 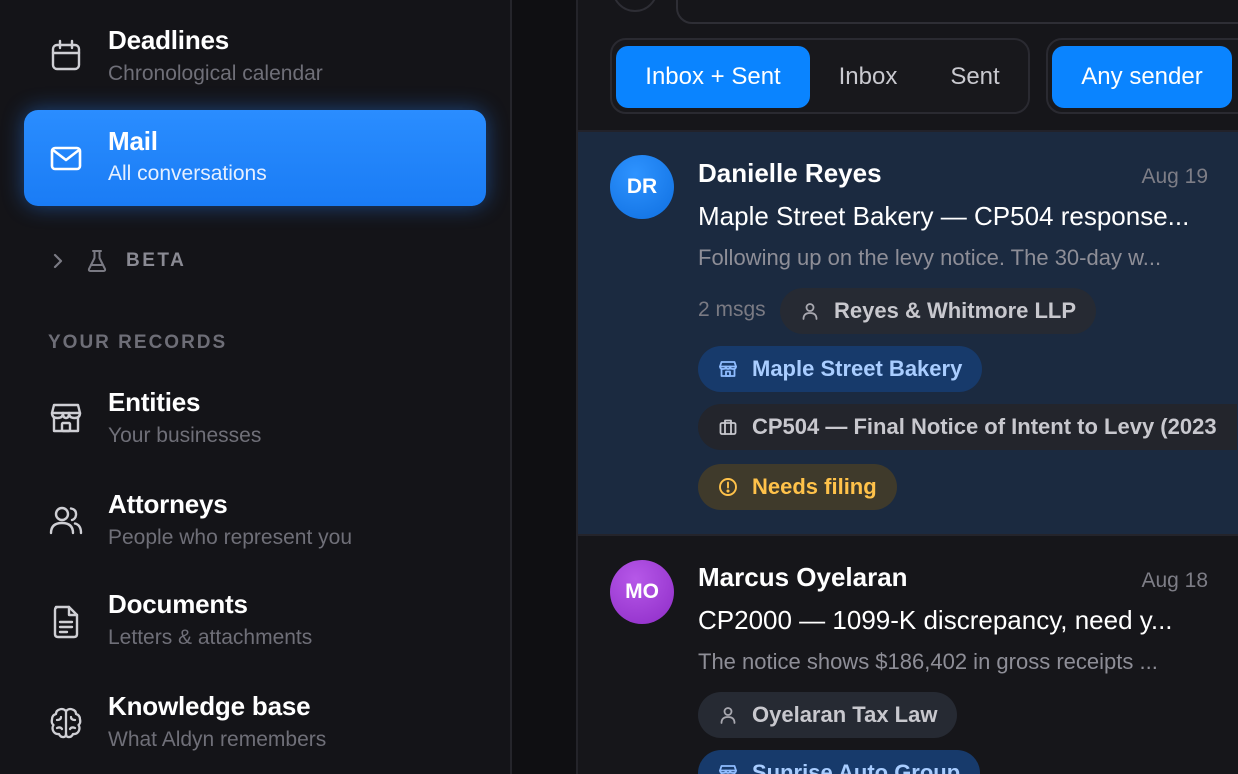 I want to click on chevron-right-icon, so click(x=58, y=261).